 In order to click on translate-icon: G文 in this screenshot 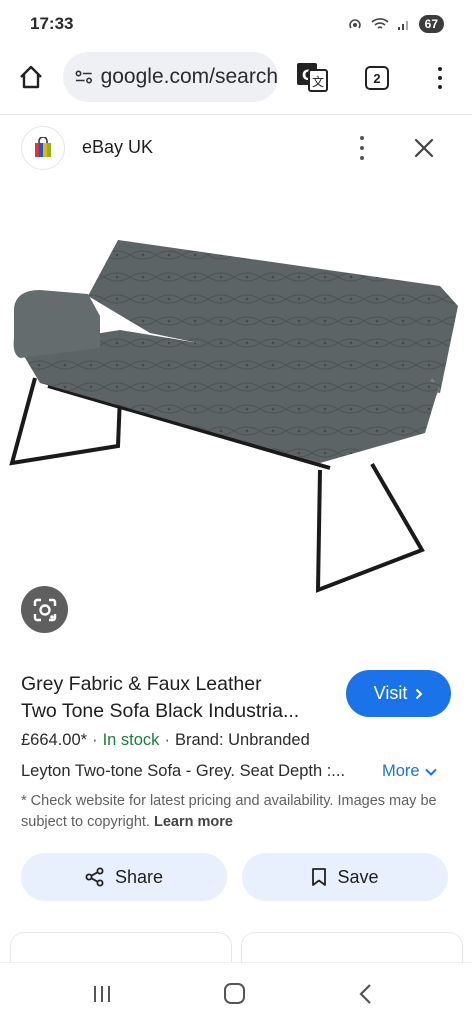, I will do `click(312, 77)`.